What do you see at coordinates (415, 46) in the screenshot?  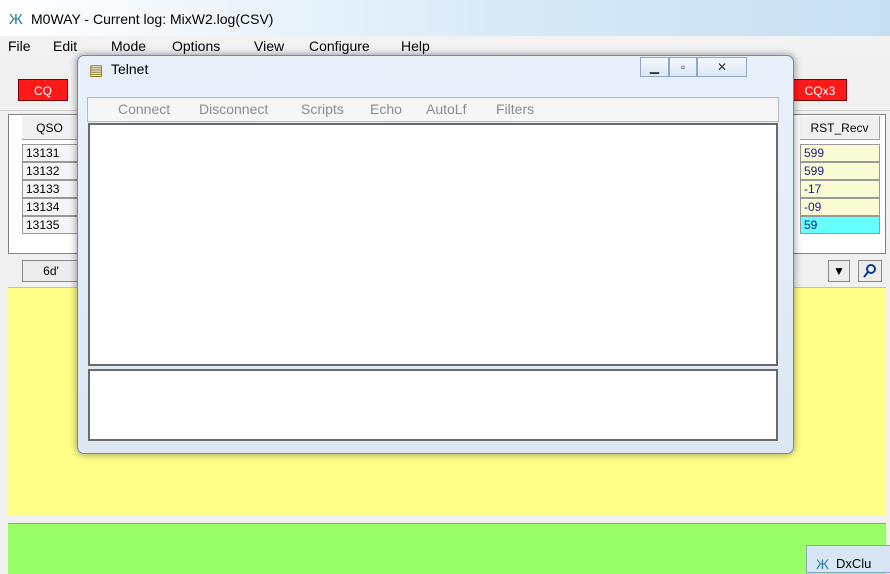 I see `menu-help: Help` at bounding box center [415, 46].